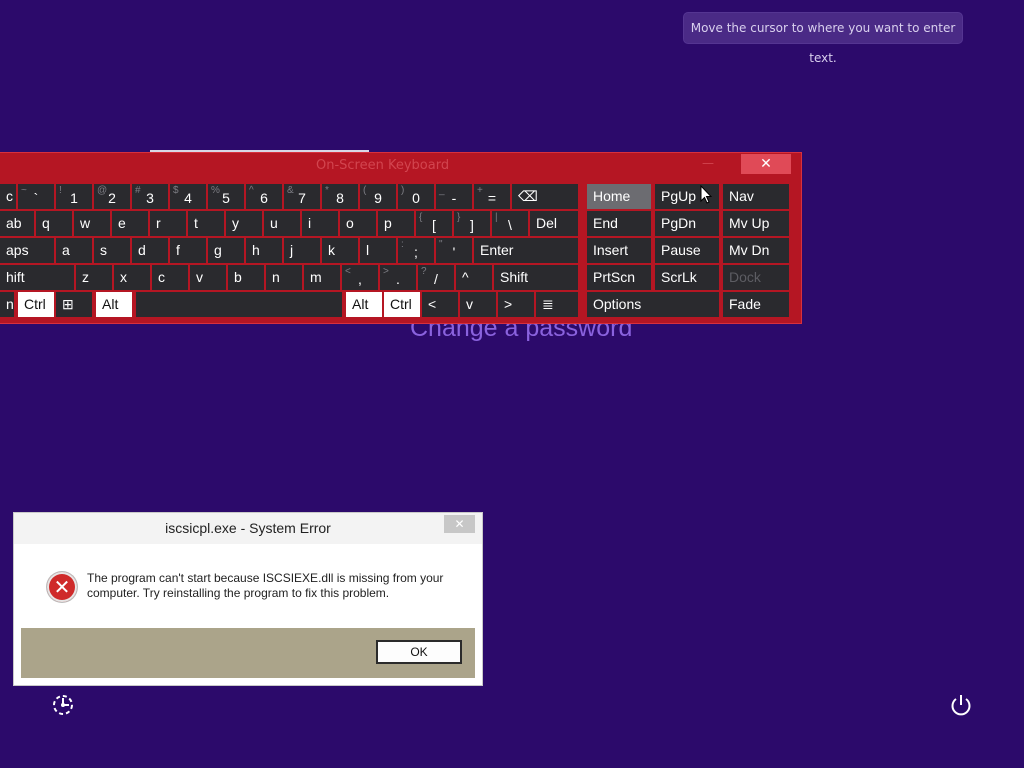  I want to click on key-o: o, so click(358, 223).